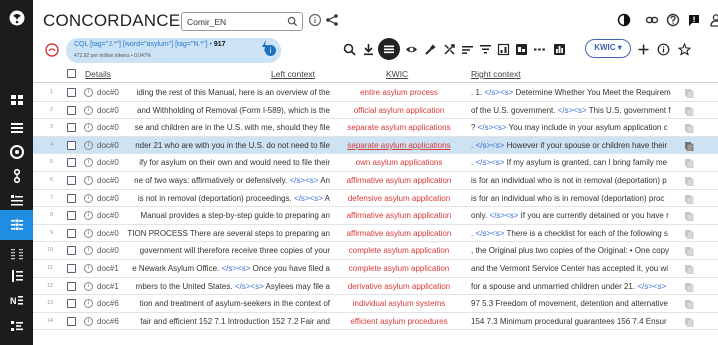 This screenshot has width=718, height=345. Describe the element at coordinates (503, 49) in the screenshot. I see `frequency-icon` at that location.